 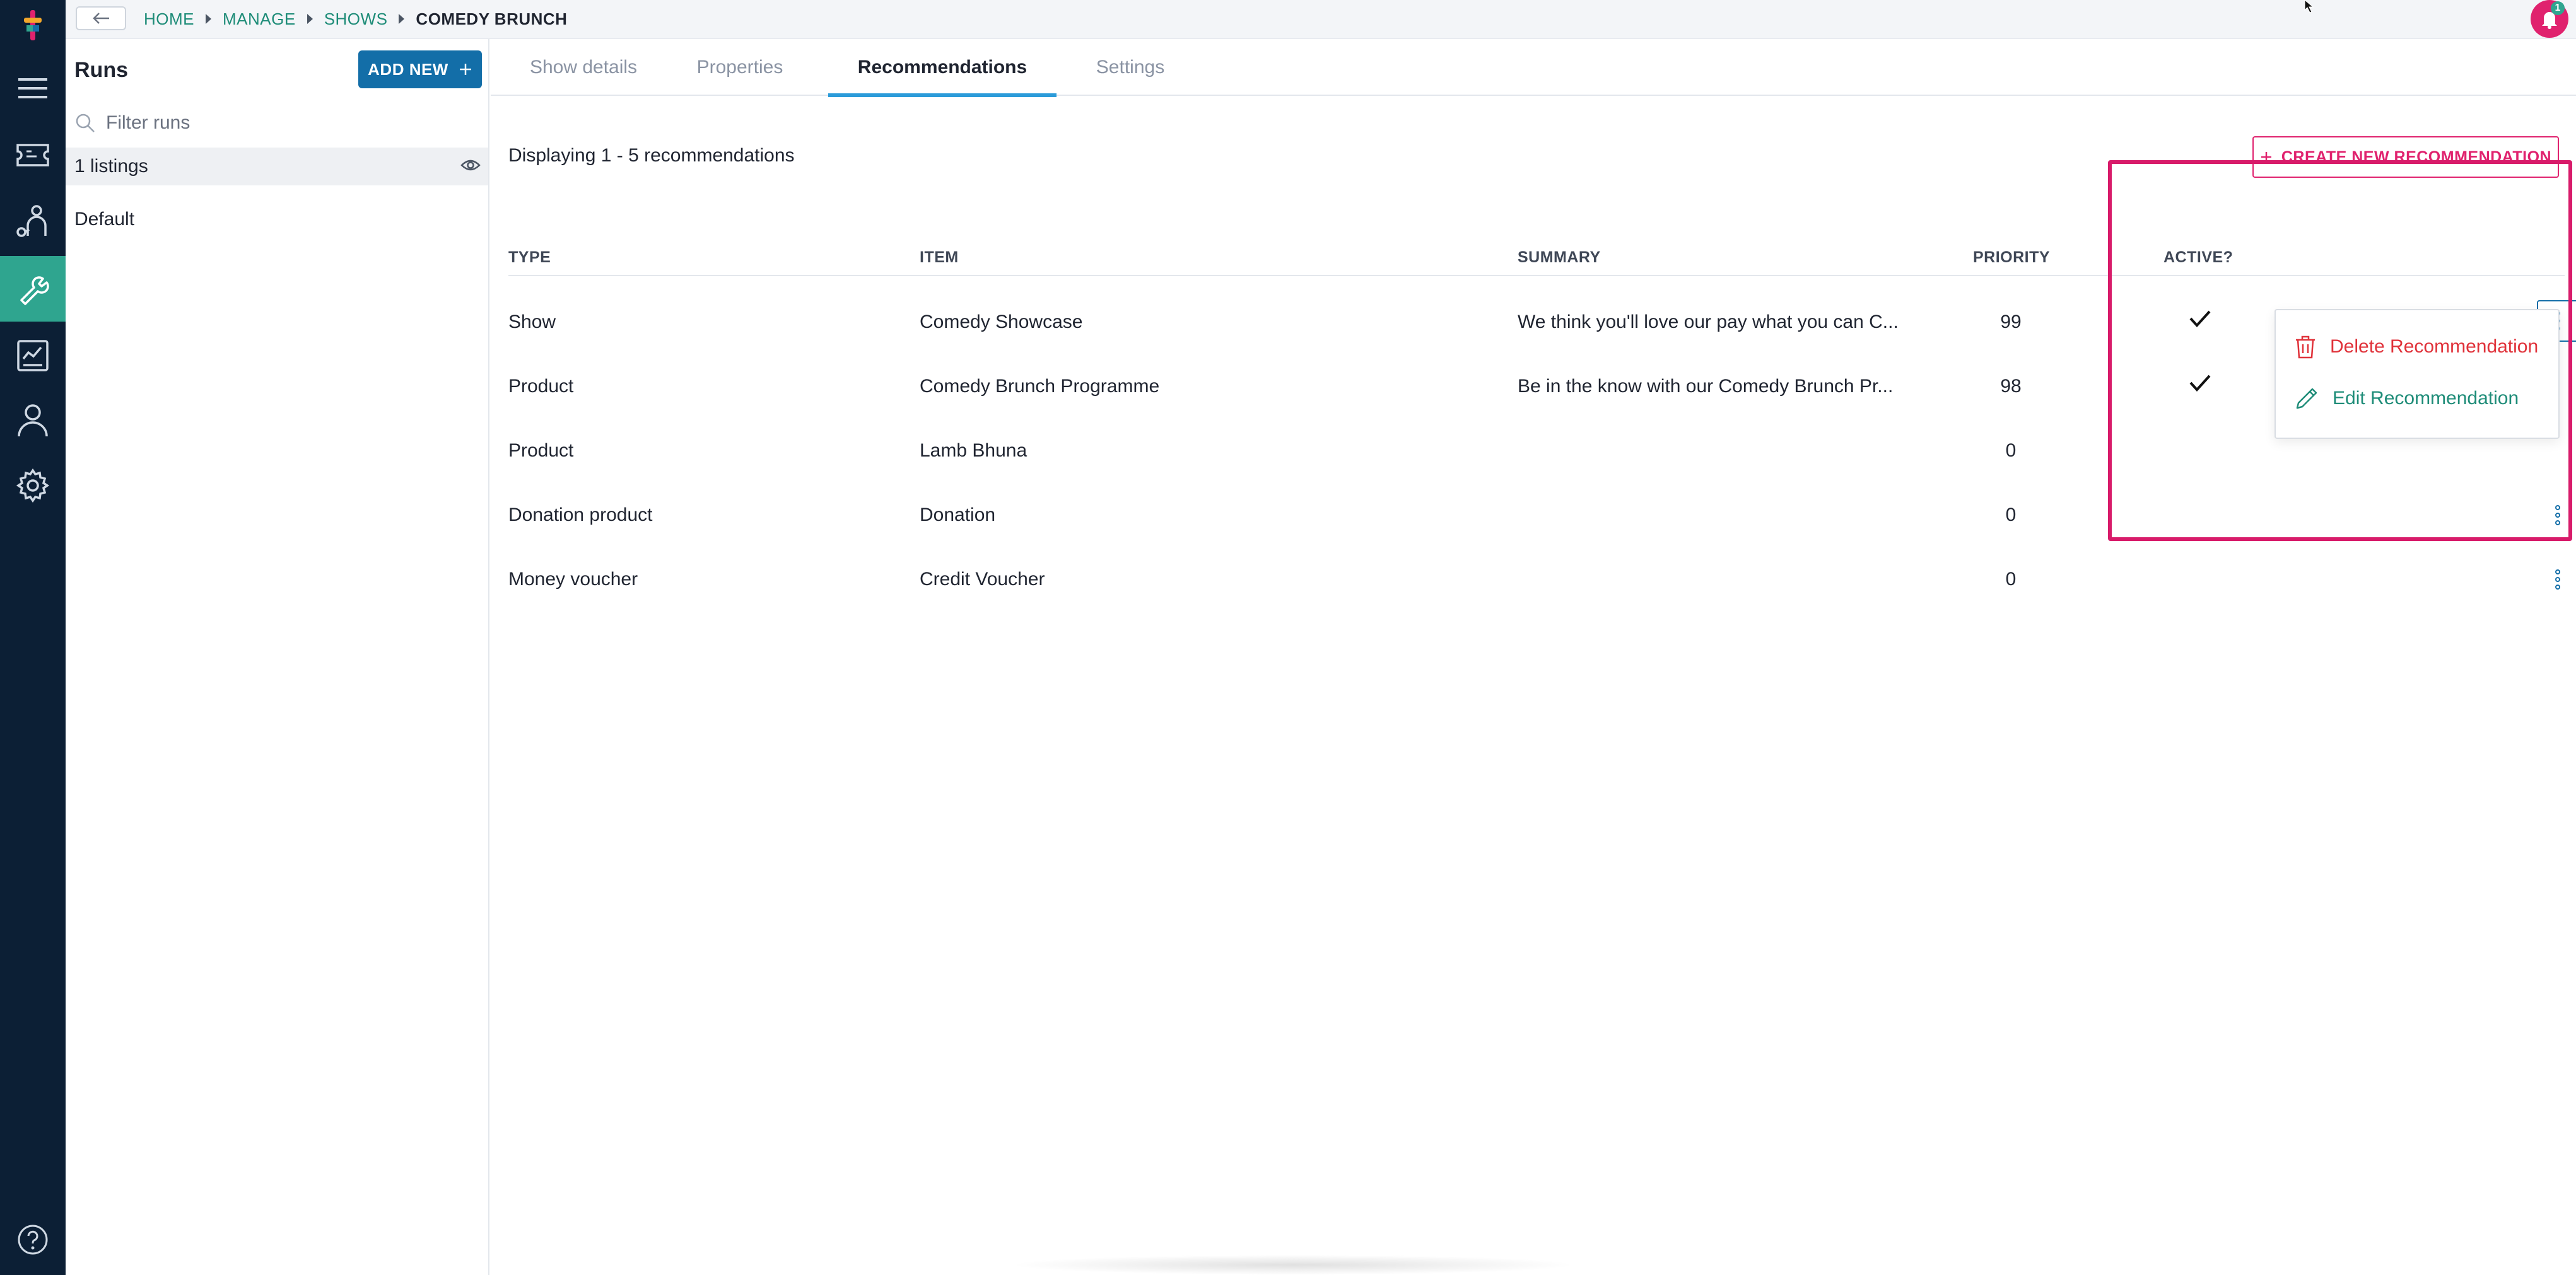 What do you see at coordinates (1001, 321) in the screenshot?
I see `cell-item: Comedy Showcase` at bounding box center [1001, 321].